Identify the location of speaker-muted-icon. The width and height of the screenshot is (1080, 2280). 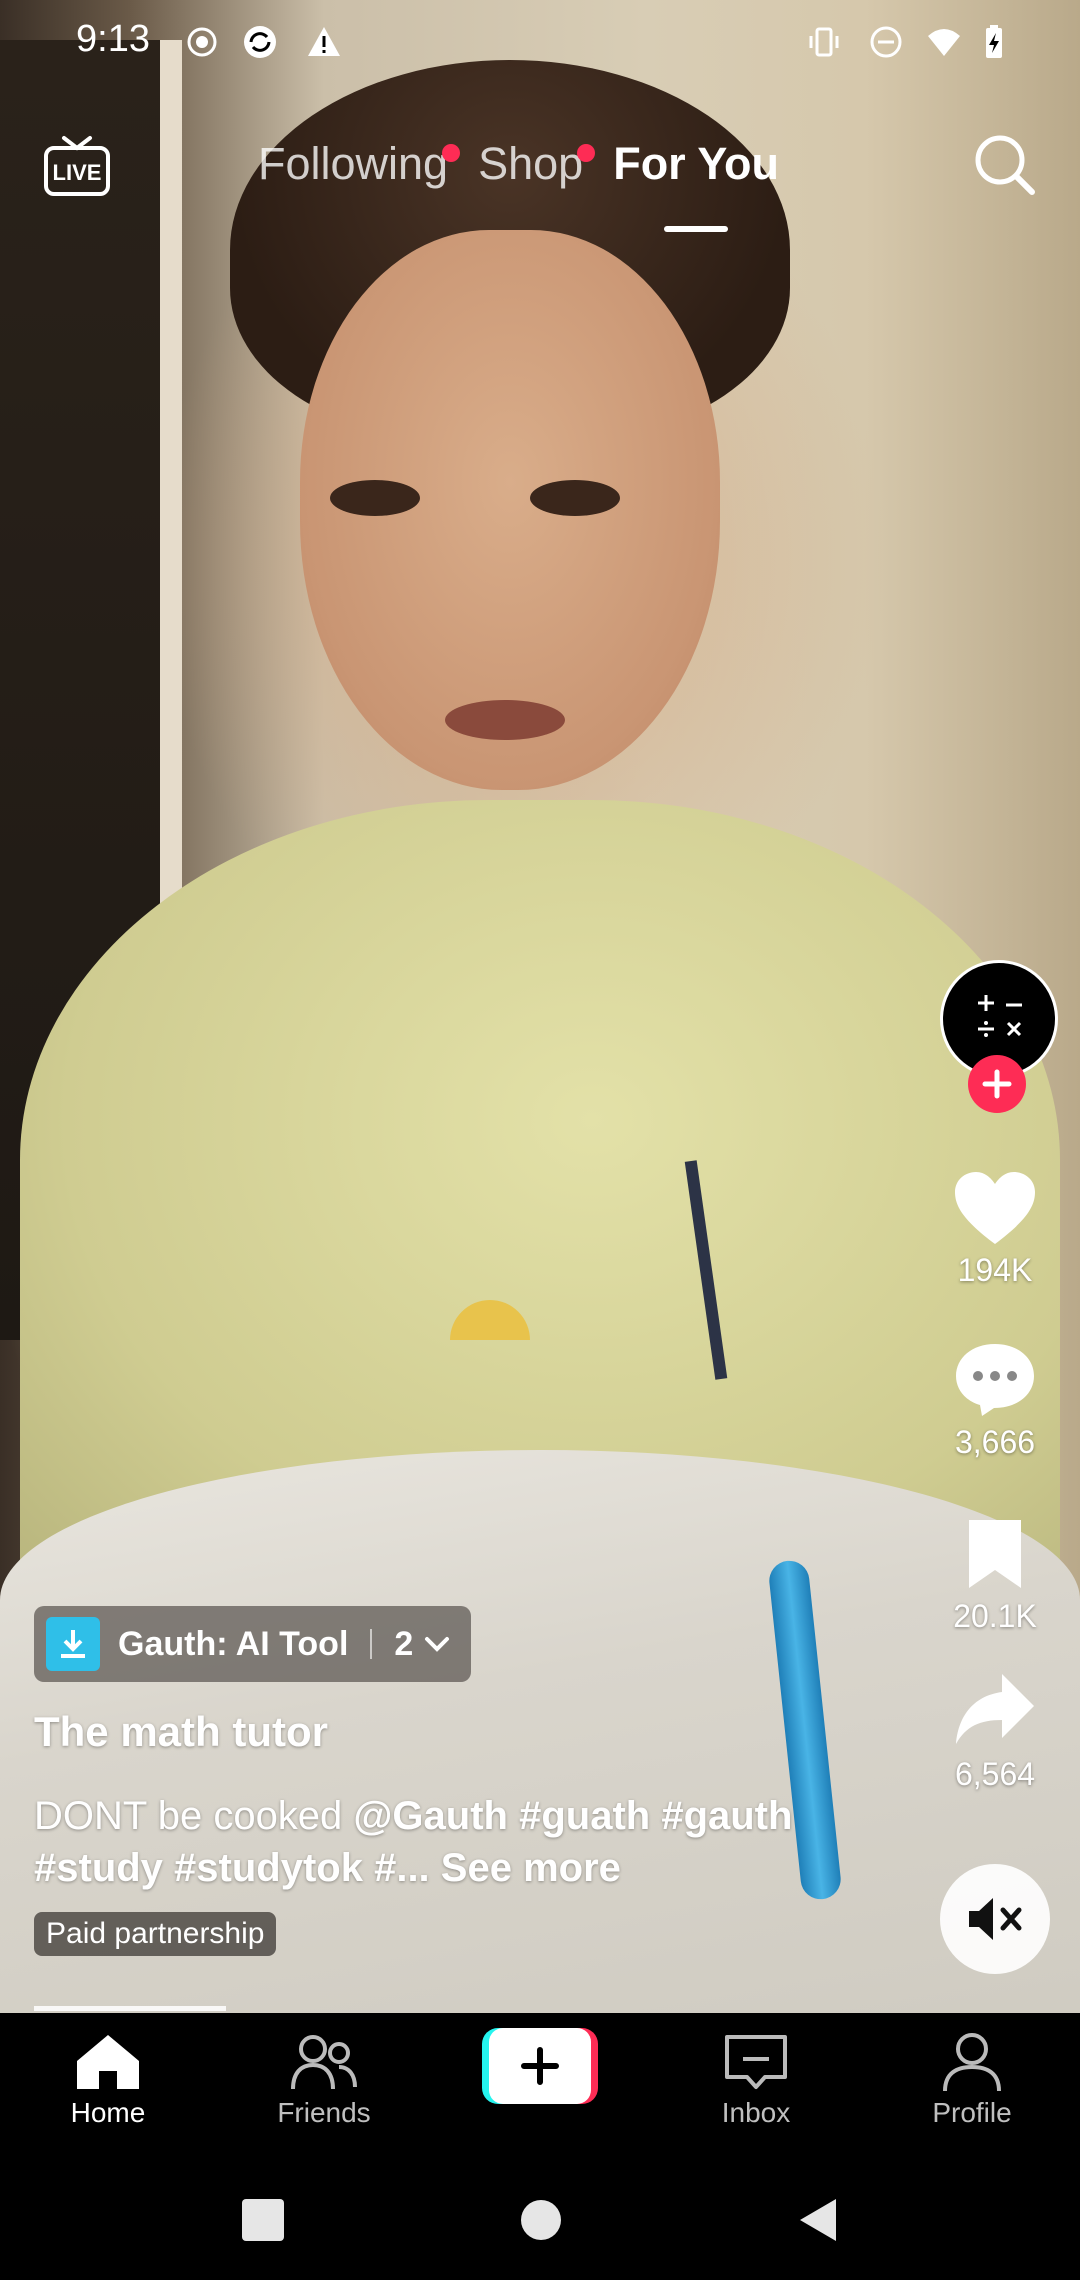
(995, 1919).